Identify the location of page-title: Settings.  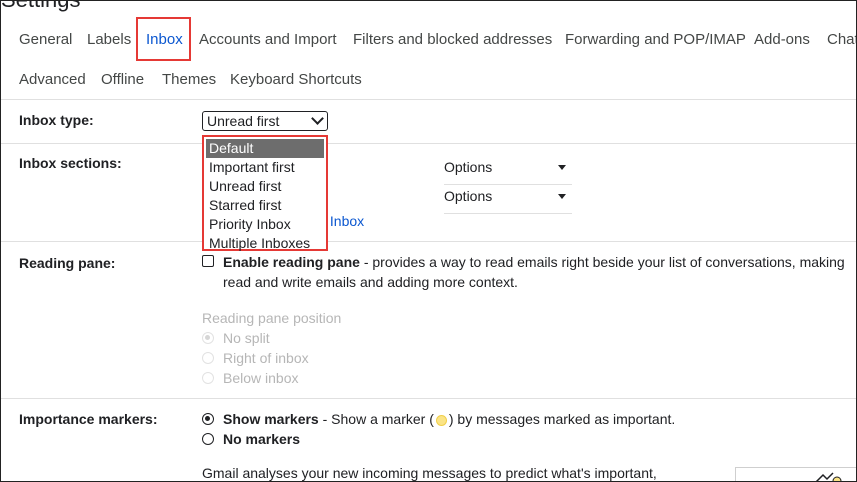
(41, 7).